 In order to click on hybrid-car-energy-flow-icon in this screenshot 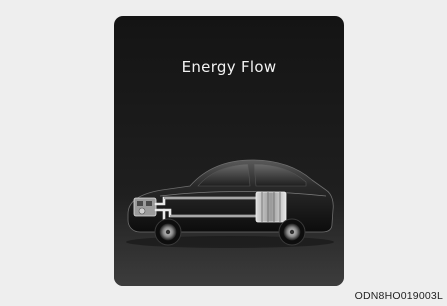, I will do `click(230, 203)`.